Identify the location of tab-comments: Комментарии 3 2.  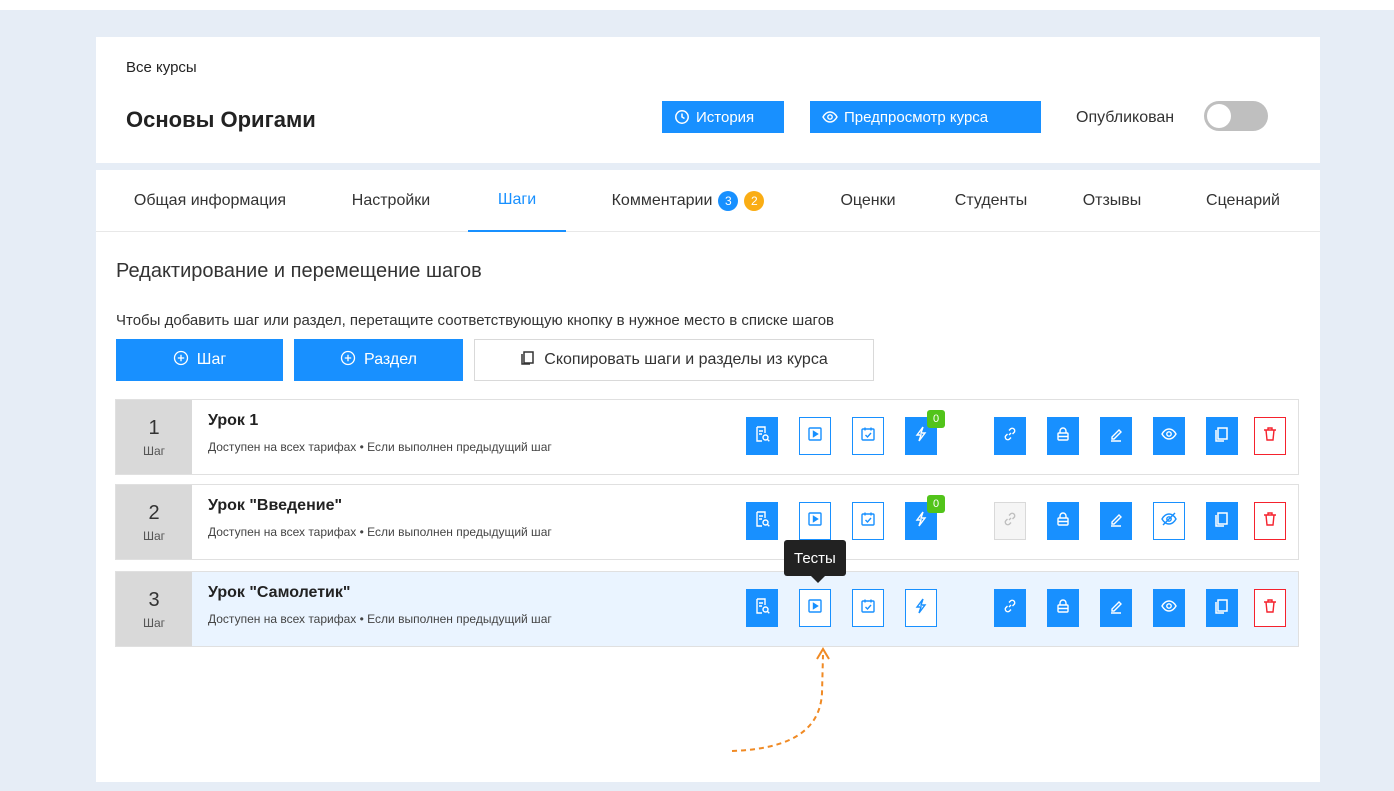
(688, 201).